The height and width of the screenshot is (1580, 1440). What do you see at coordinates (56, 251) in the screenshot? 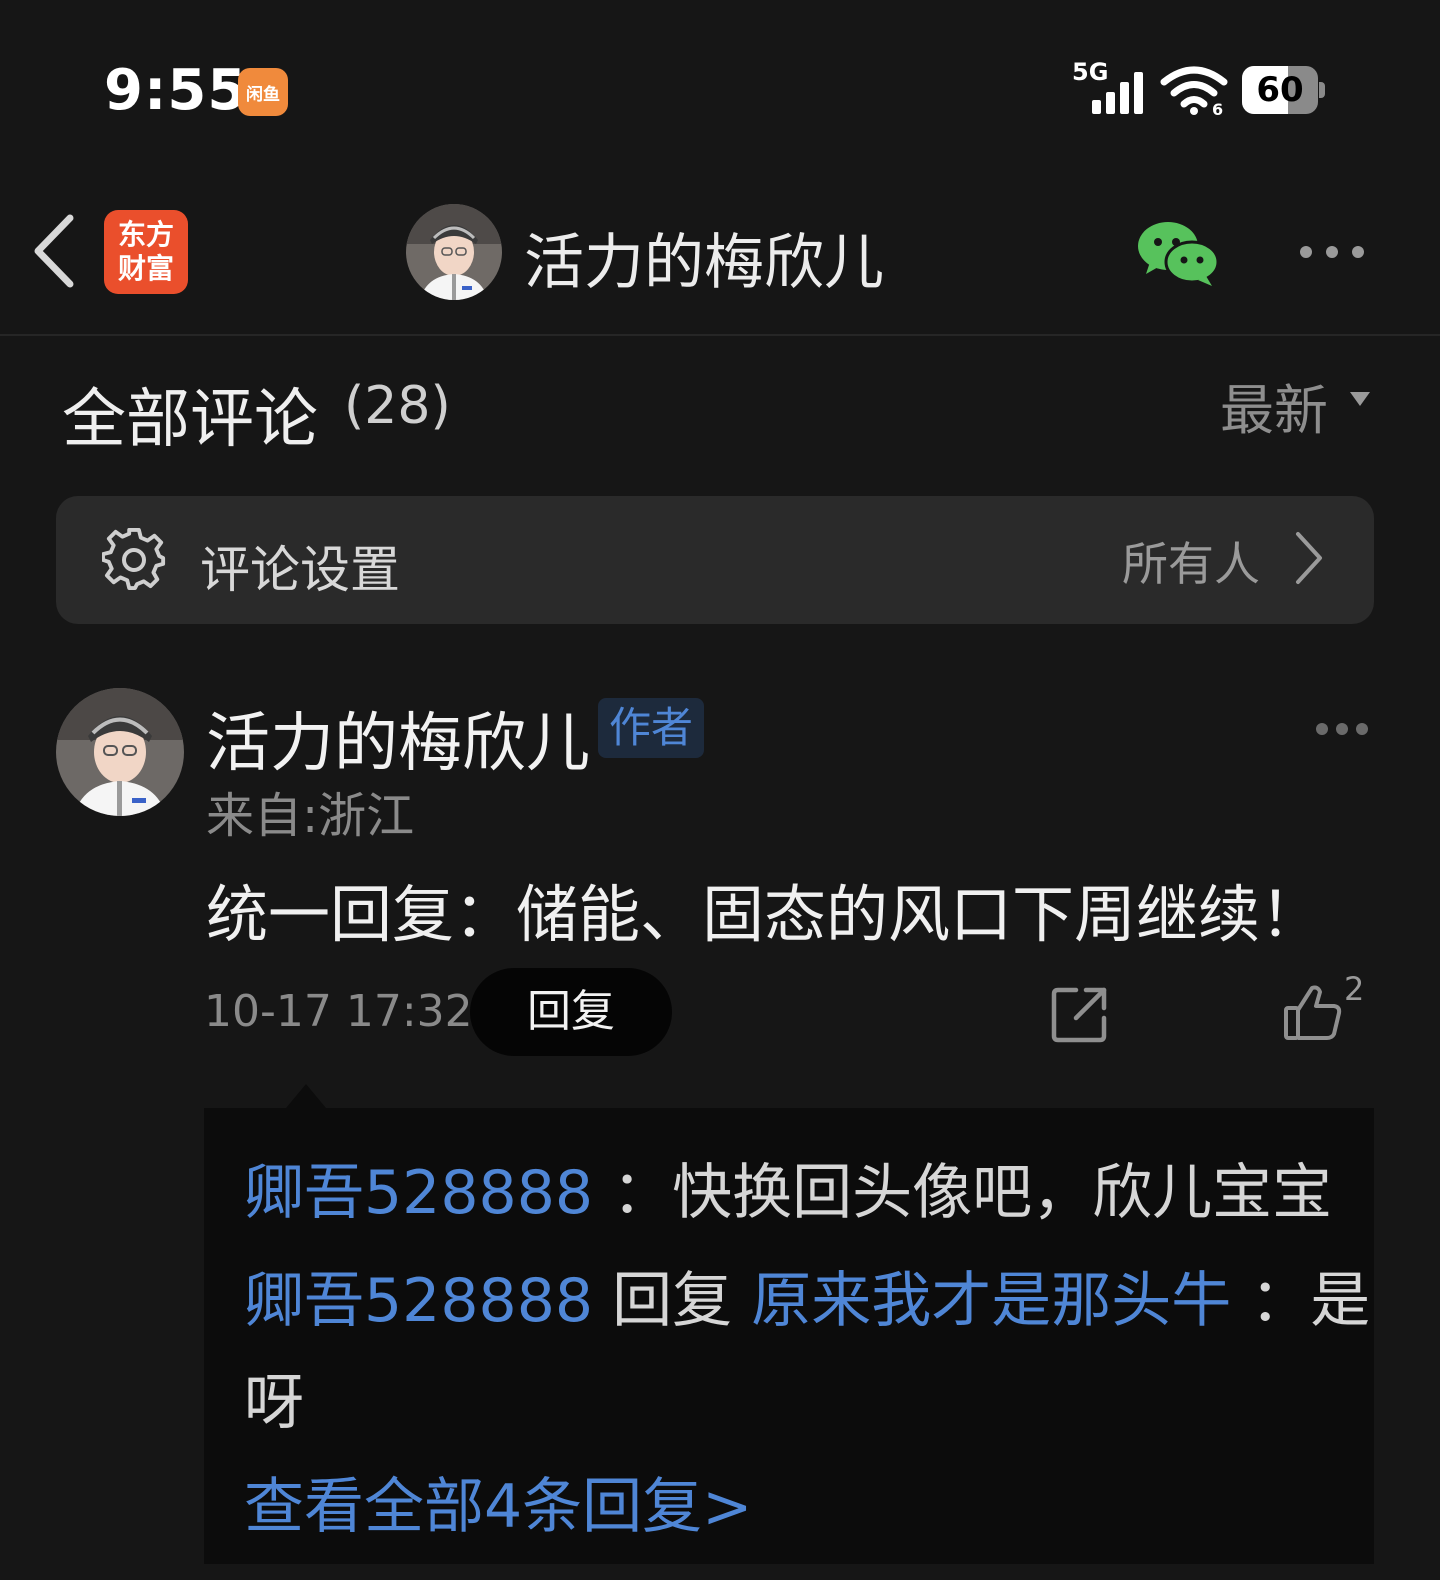
I see `back-icon` at bounding box center [56, 251].